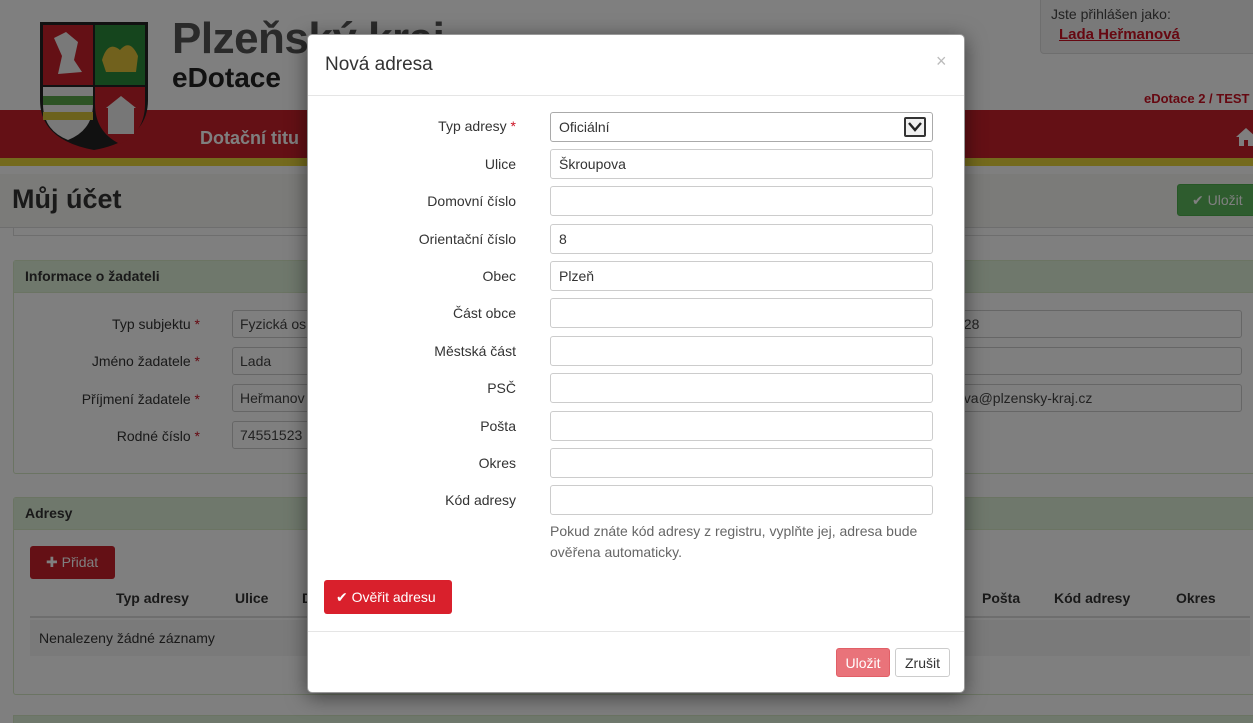 The height and width of the screenshot is (723, 1253). Describe the element at coordinates (379, 64) in the screenshot. I see `modal-title: Nová adresa` at that location.